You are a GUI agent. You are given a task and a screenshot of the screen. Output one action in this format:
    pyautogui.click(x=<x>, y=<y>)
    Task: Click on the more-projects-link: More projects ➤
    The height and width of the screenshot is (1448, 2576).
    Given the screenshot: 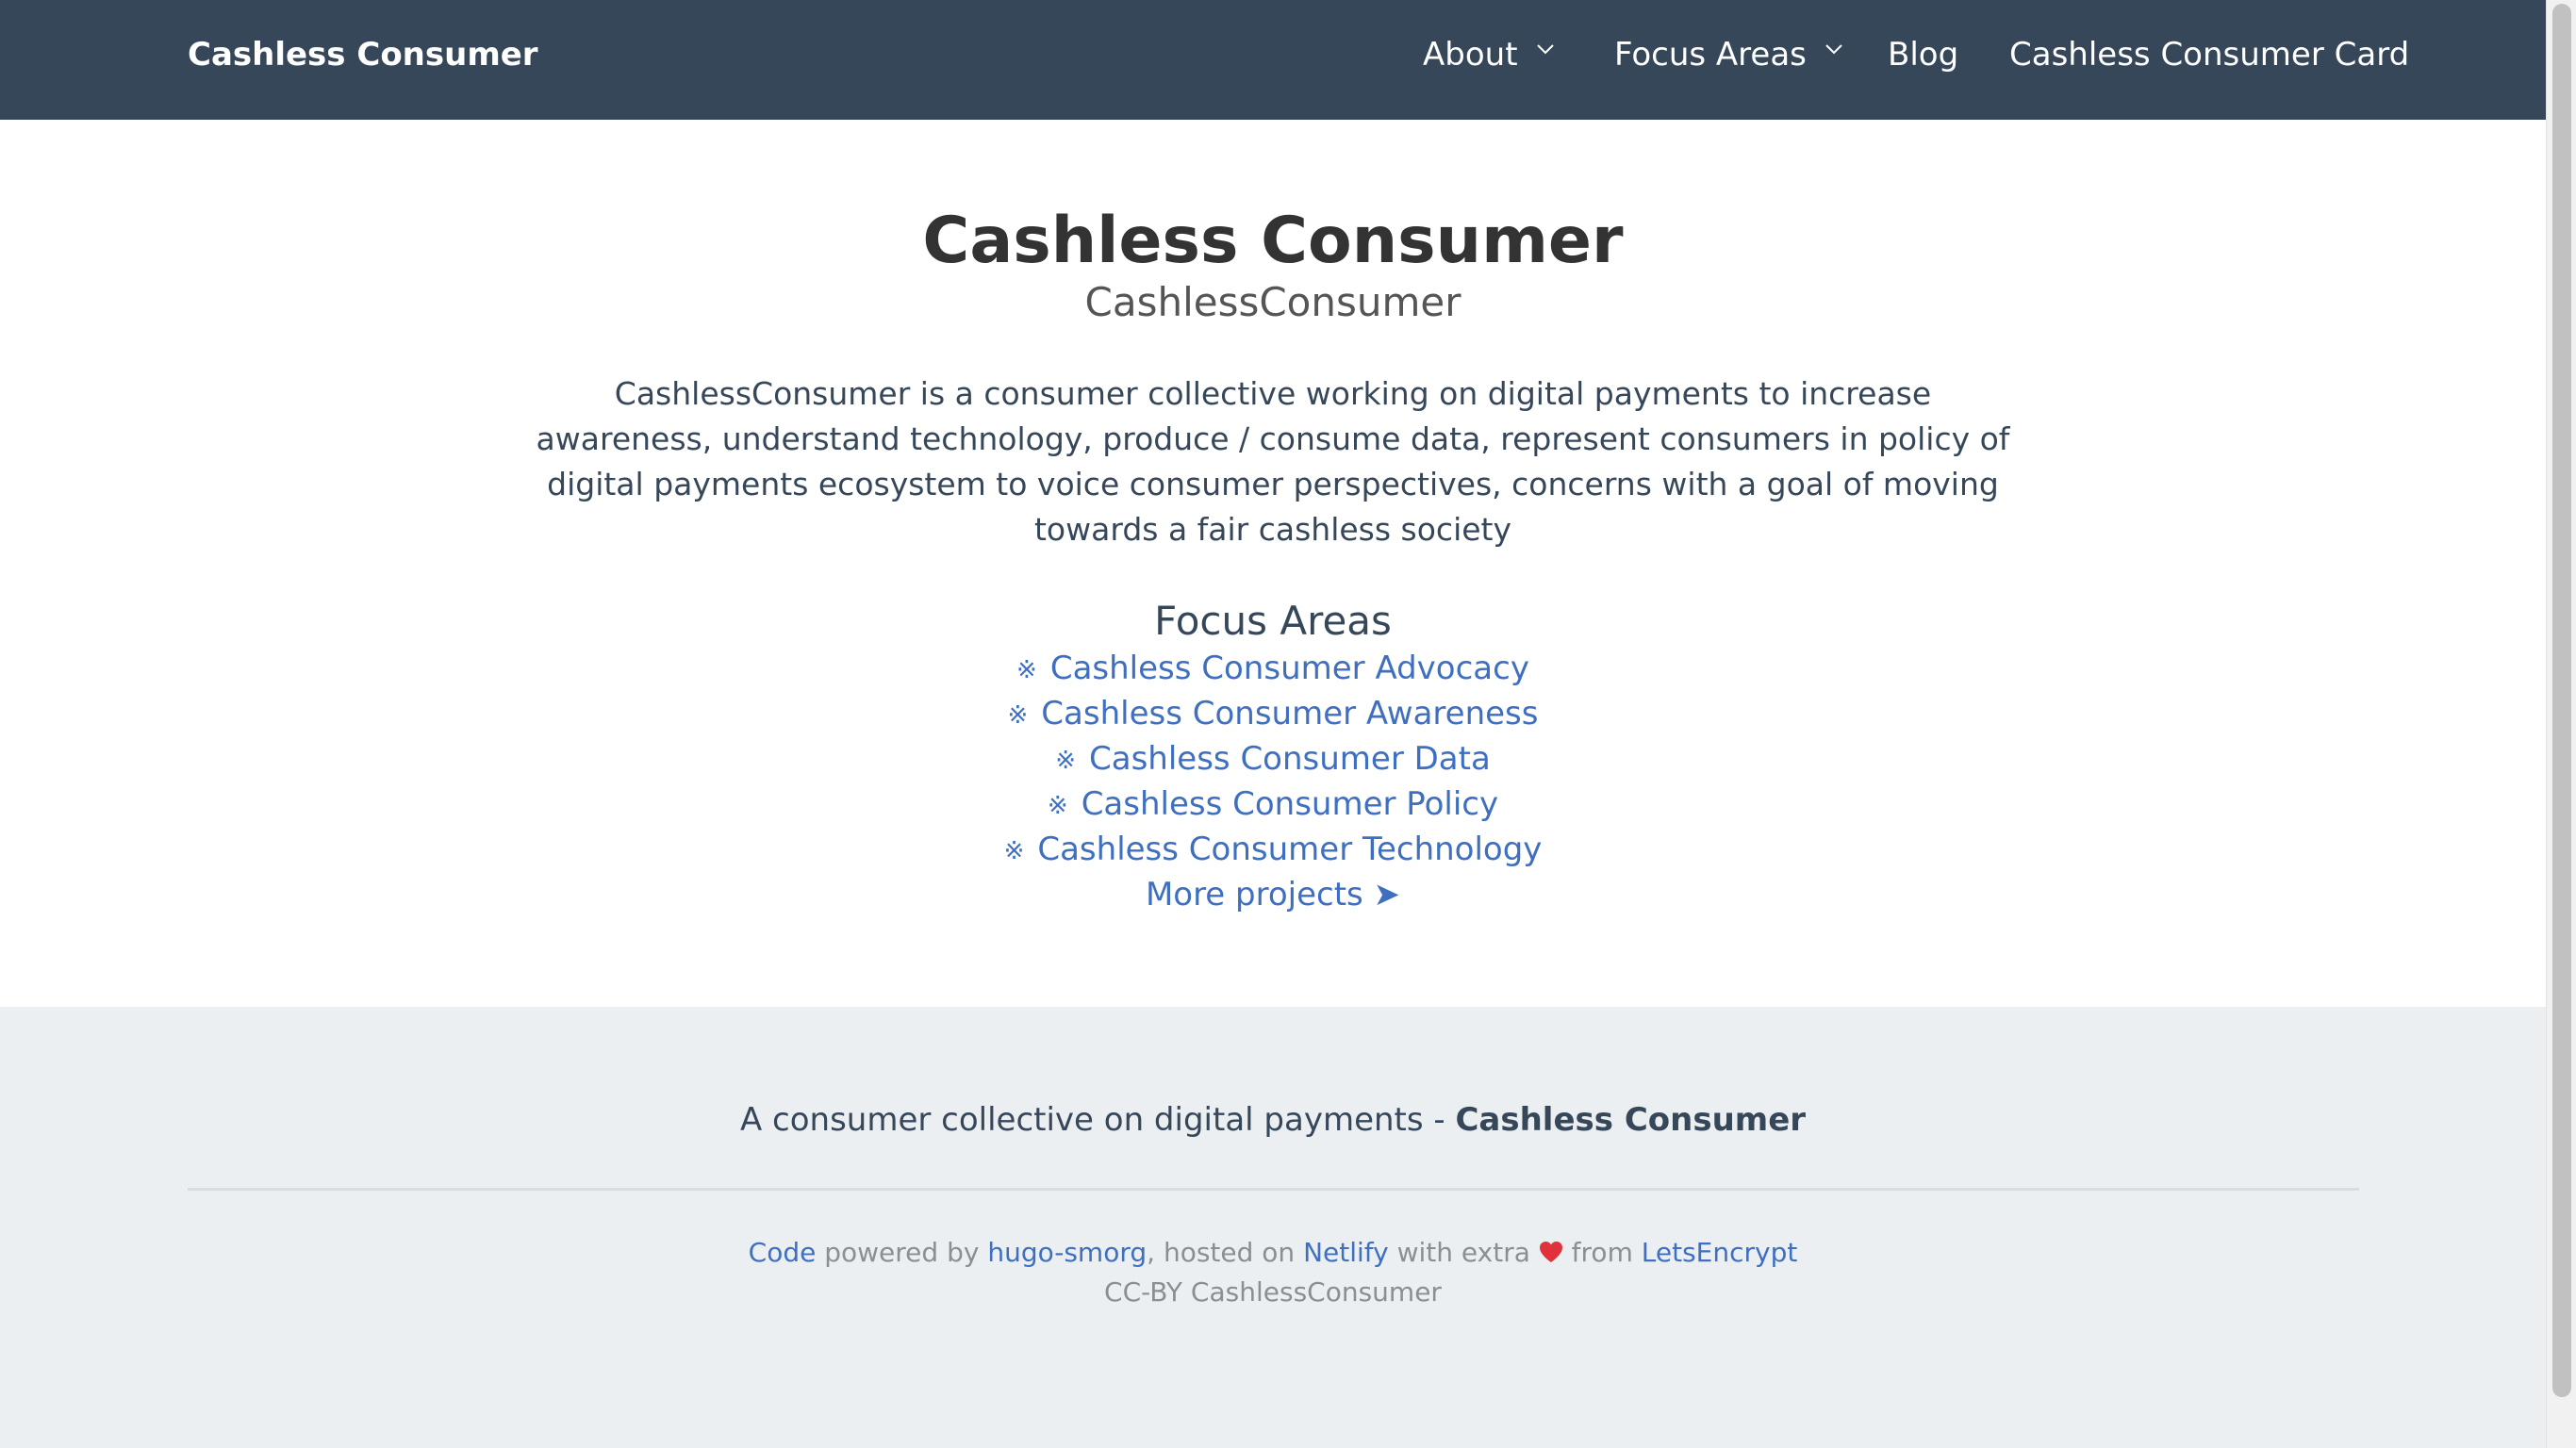 What is the action you would take?
    pyautogui.click(x=1273, y=894)
    